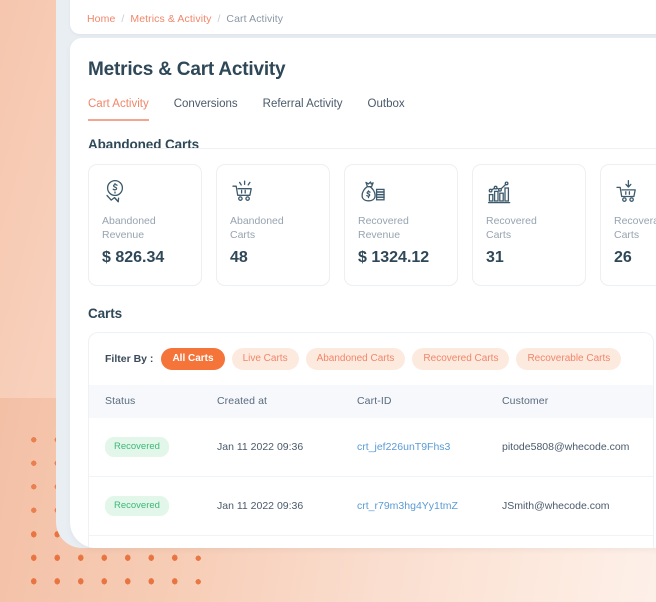  I want to click on cell-cart-id: crt_jef226unT9Fhs3, so click(429, 447).